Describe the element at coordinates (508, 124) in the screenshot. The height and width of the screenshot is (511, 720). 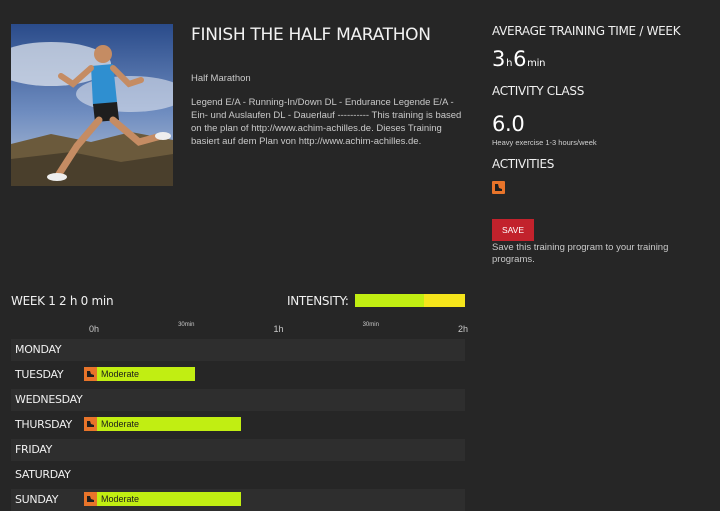
I see `activity-class-value: 6.0` at that location.